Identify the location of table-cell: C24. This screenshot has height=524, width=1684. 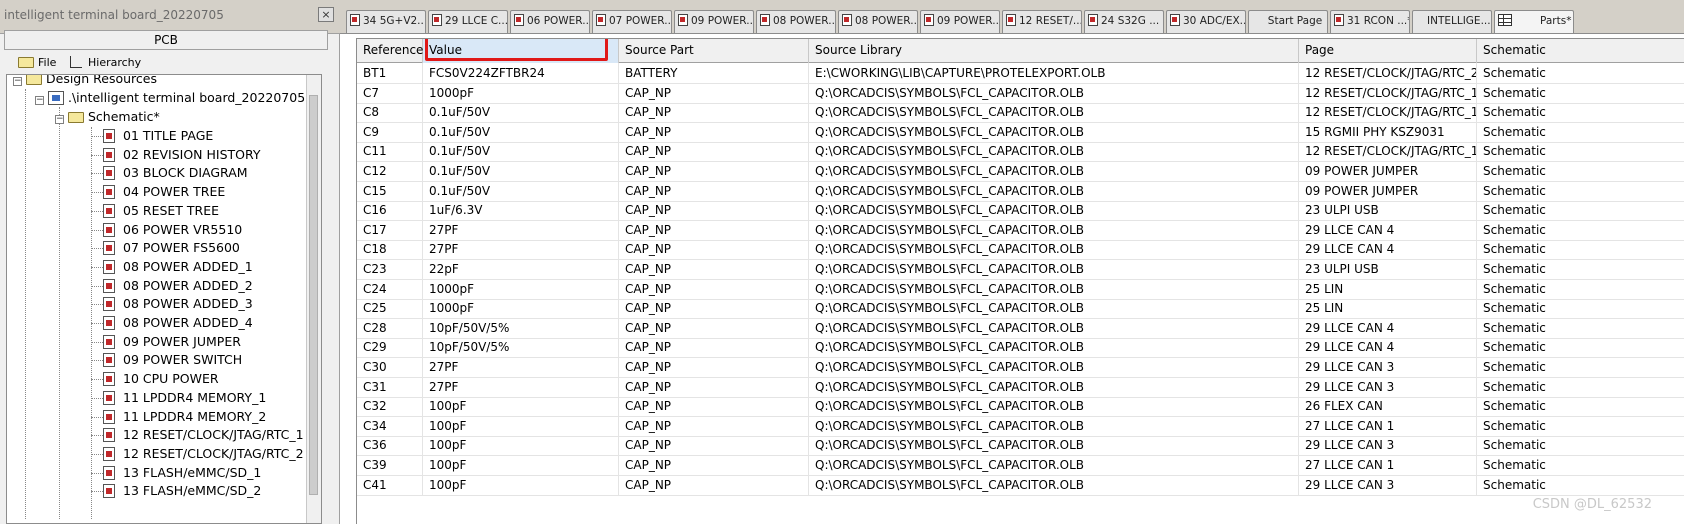
(390, 289).